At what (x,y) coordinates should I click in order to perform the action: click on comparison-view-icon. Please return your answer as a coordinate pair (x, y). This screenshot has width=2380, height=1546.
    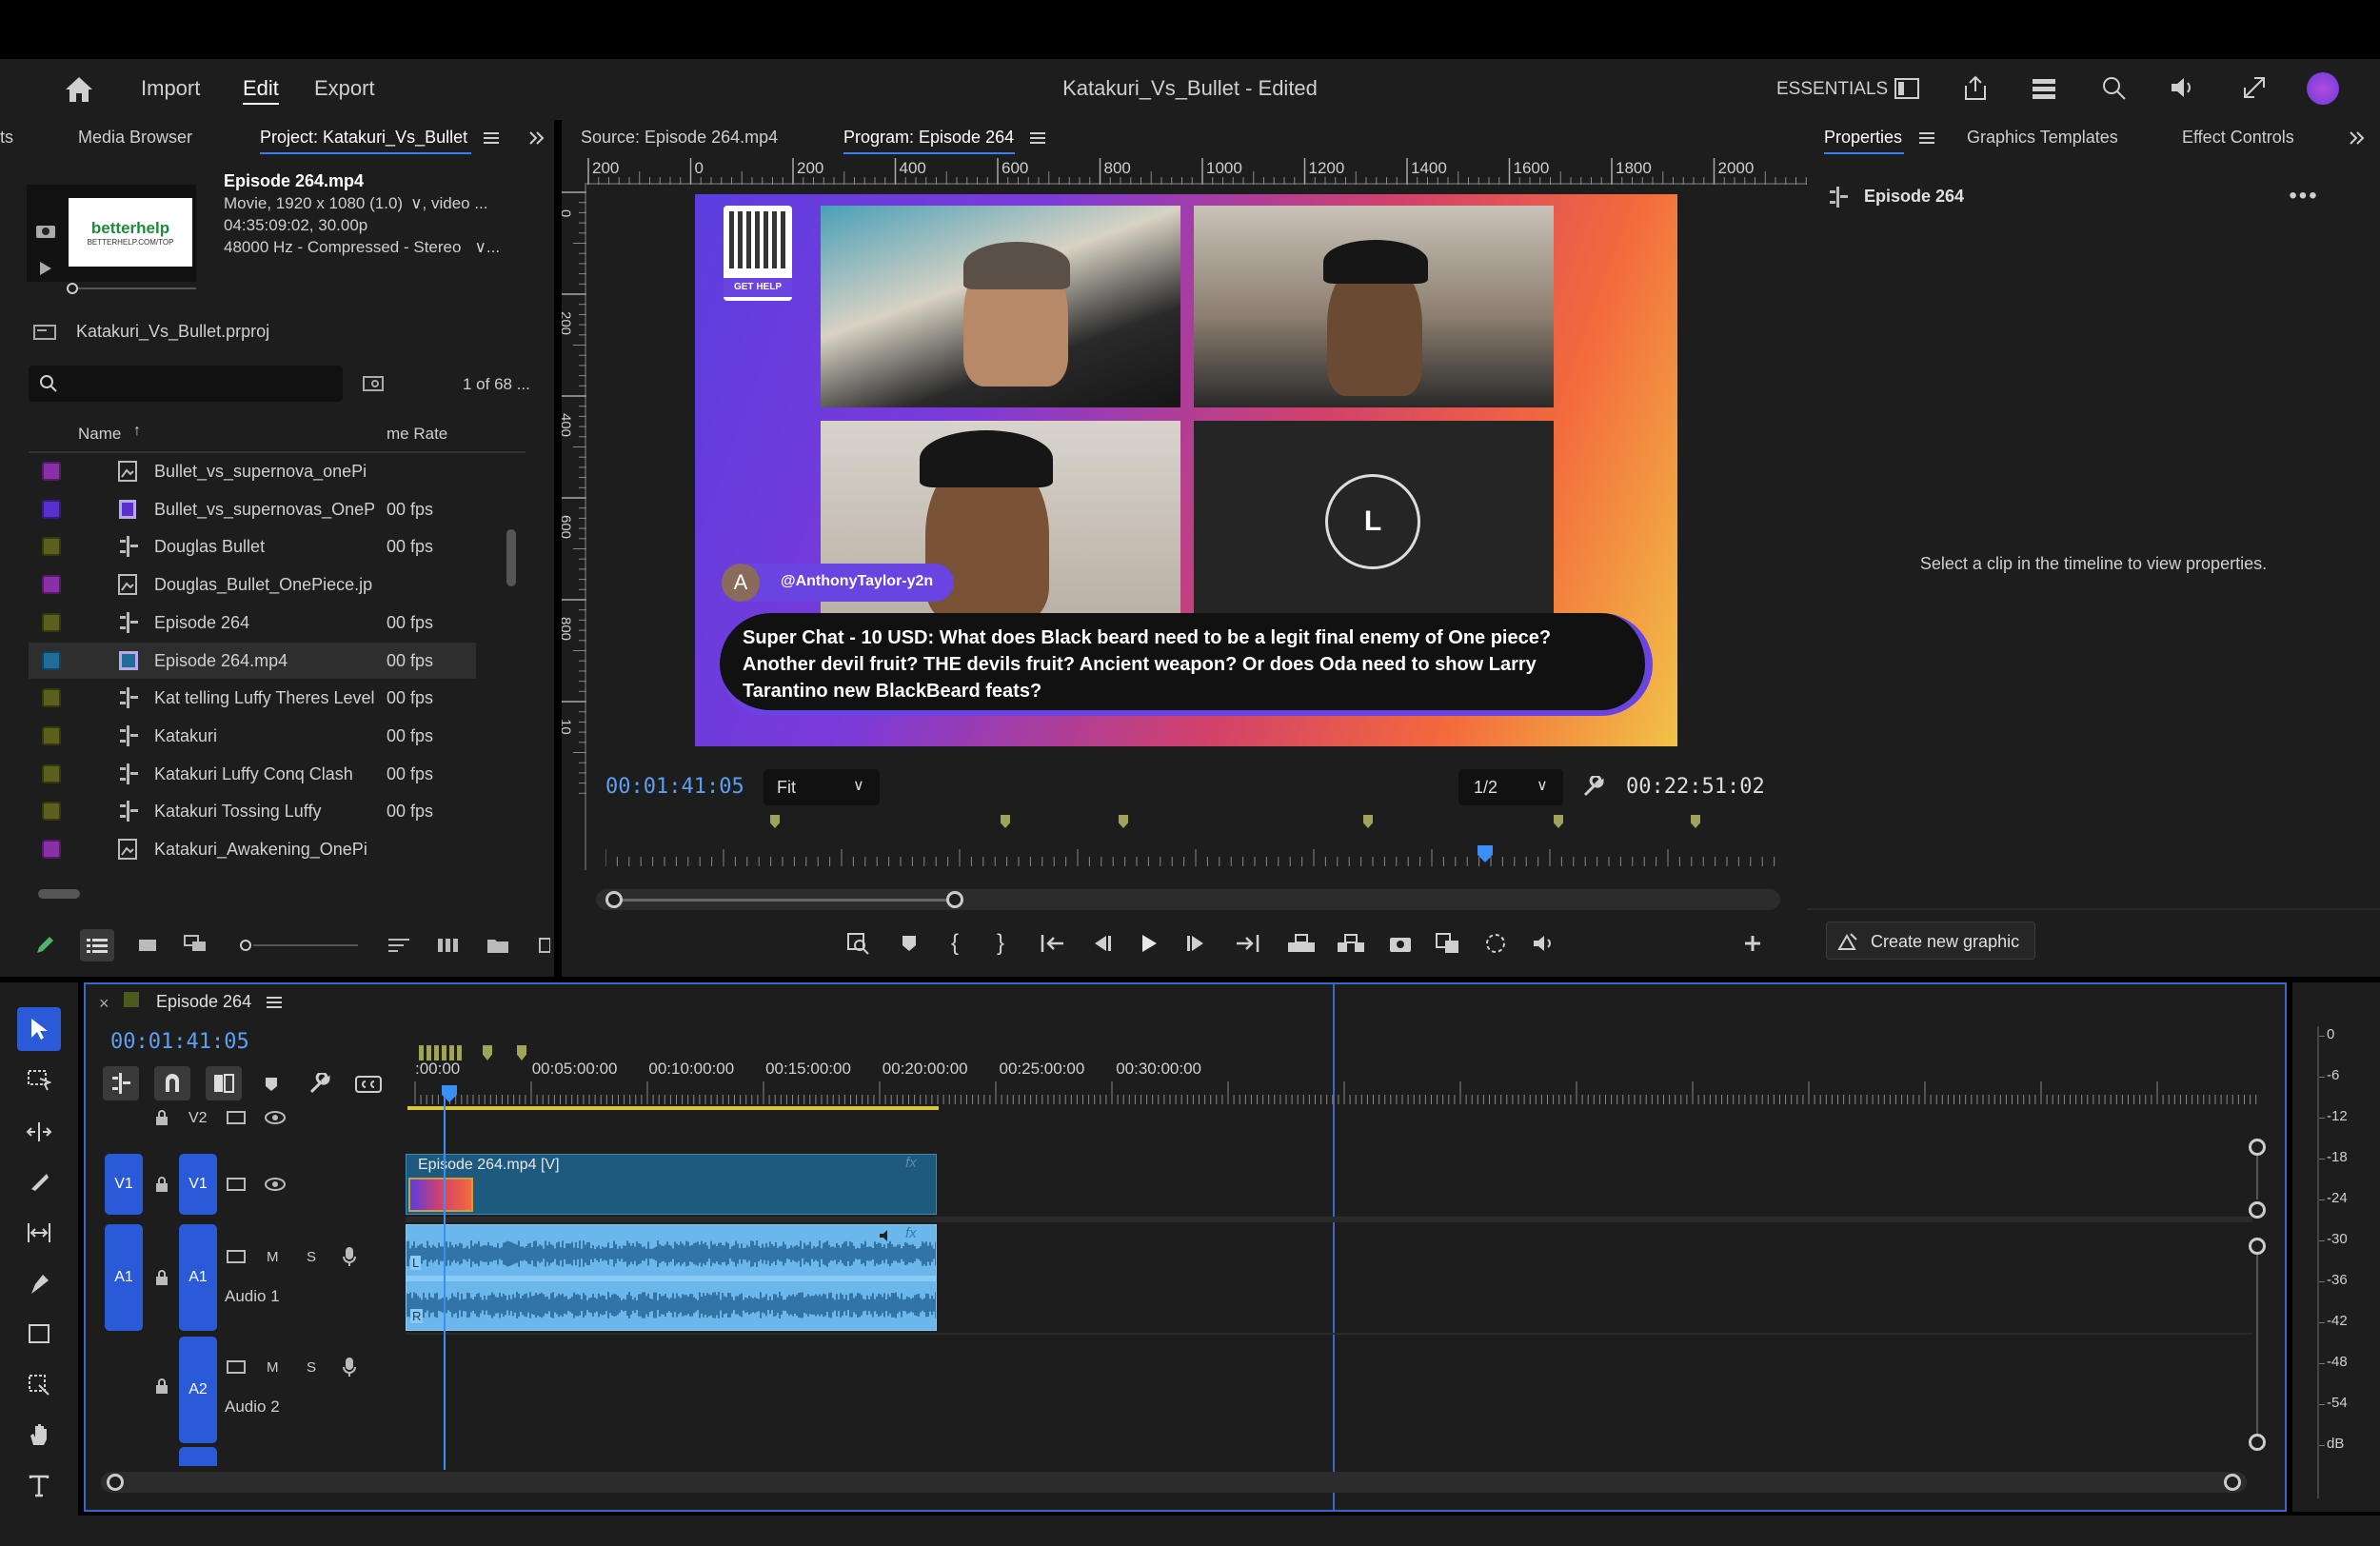
    Looking at the image, I should click on (1448, 943).